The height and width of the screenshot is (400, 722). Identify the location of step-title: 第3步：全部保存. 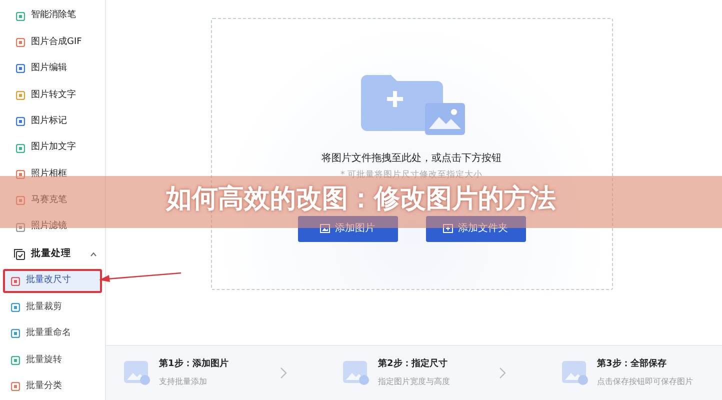
(632, 365).